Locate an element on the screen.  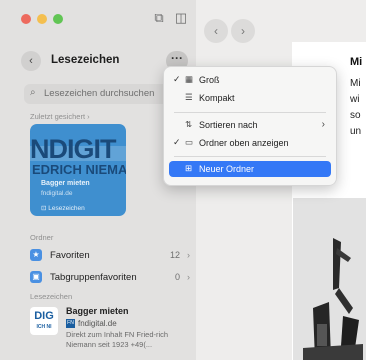
minimize-button is located at coordinates (42, 19).